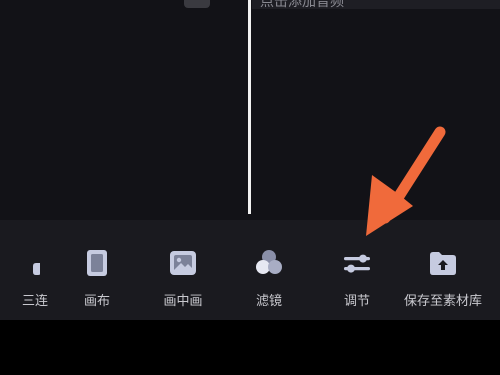 The height and width of the screenshot is (375, 500). I want to click on annotation-arrow-icon, so click(406, 181).